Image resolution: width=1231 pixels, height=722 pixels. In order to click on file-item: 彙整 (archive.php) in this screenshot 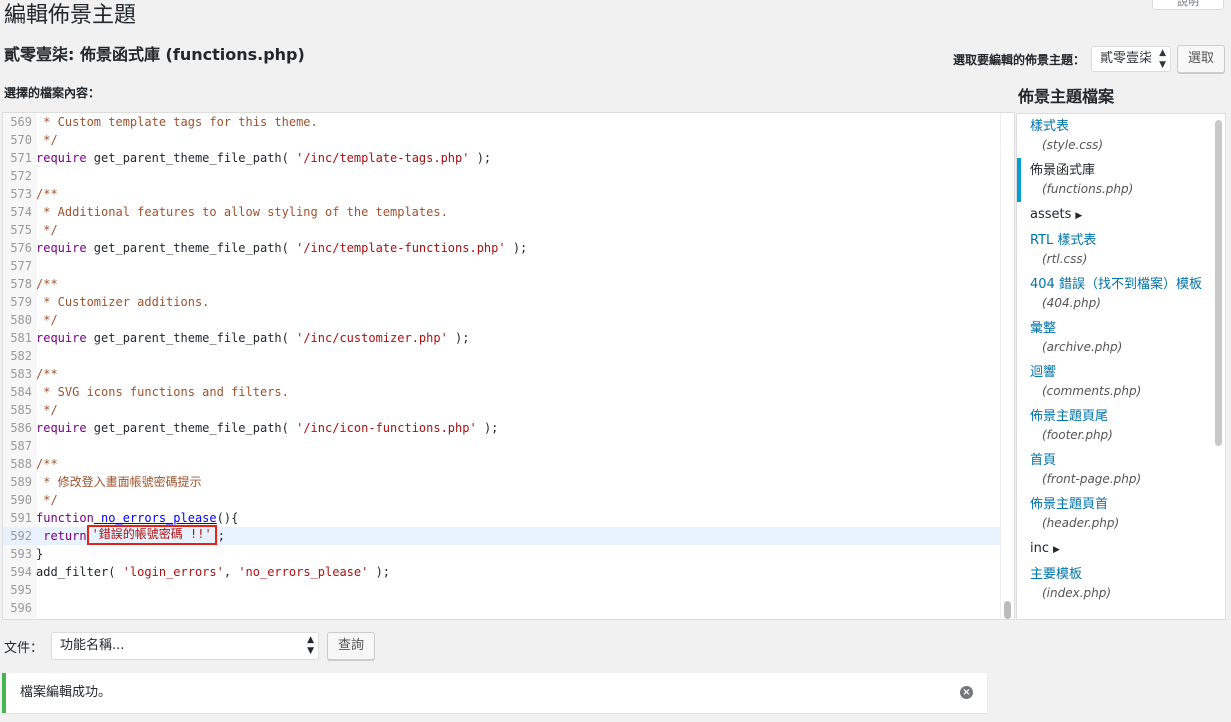, I will do `click(1121, 338)`.